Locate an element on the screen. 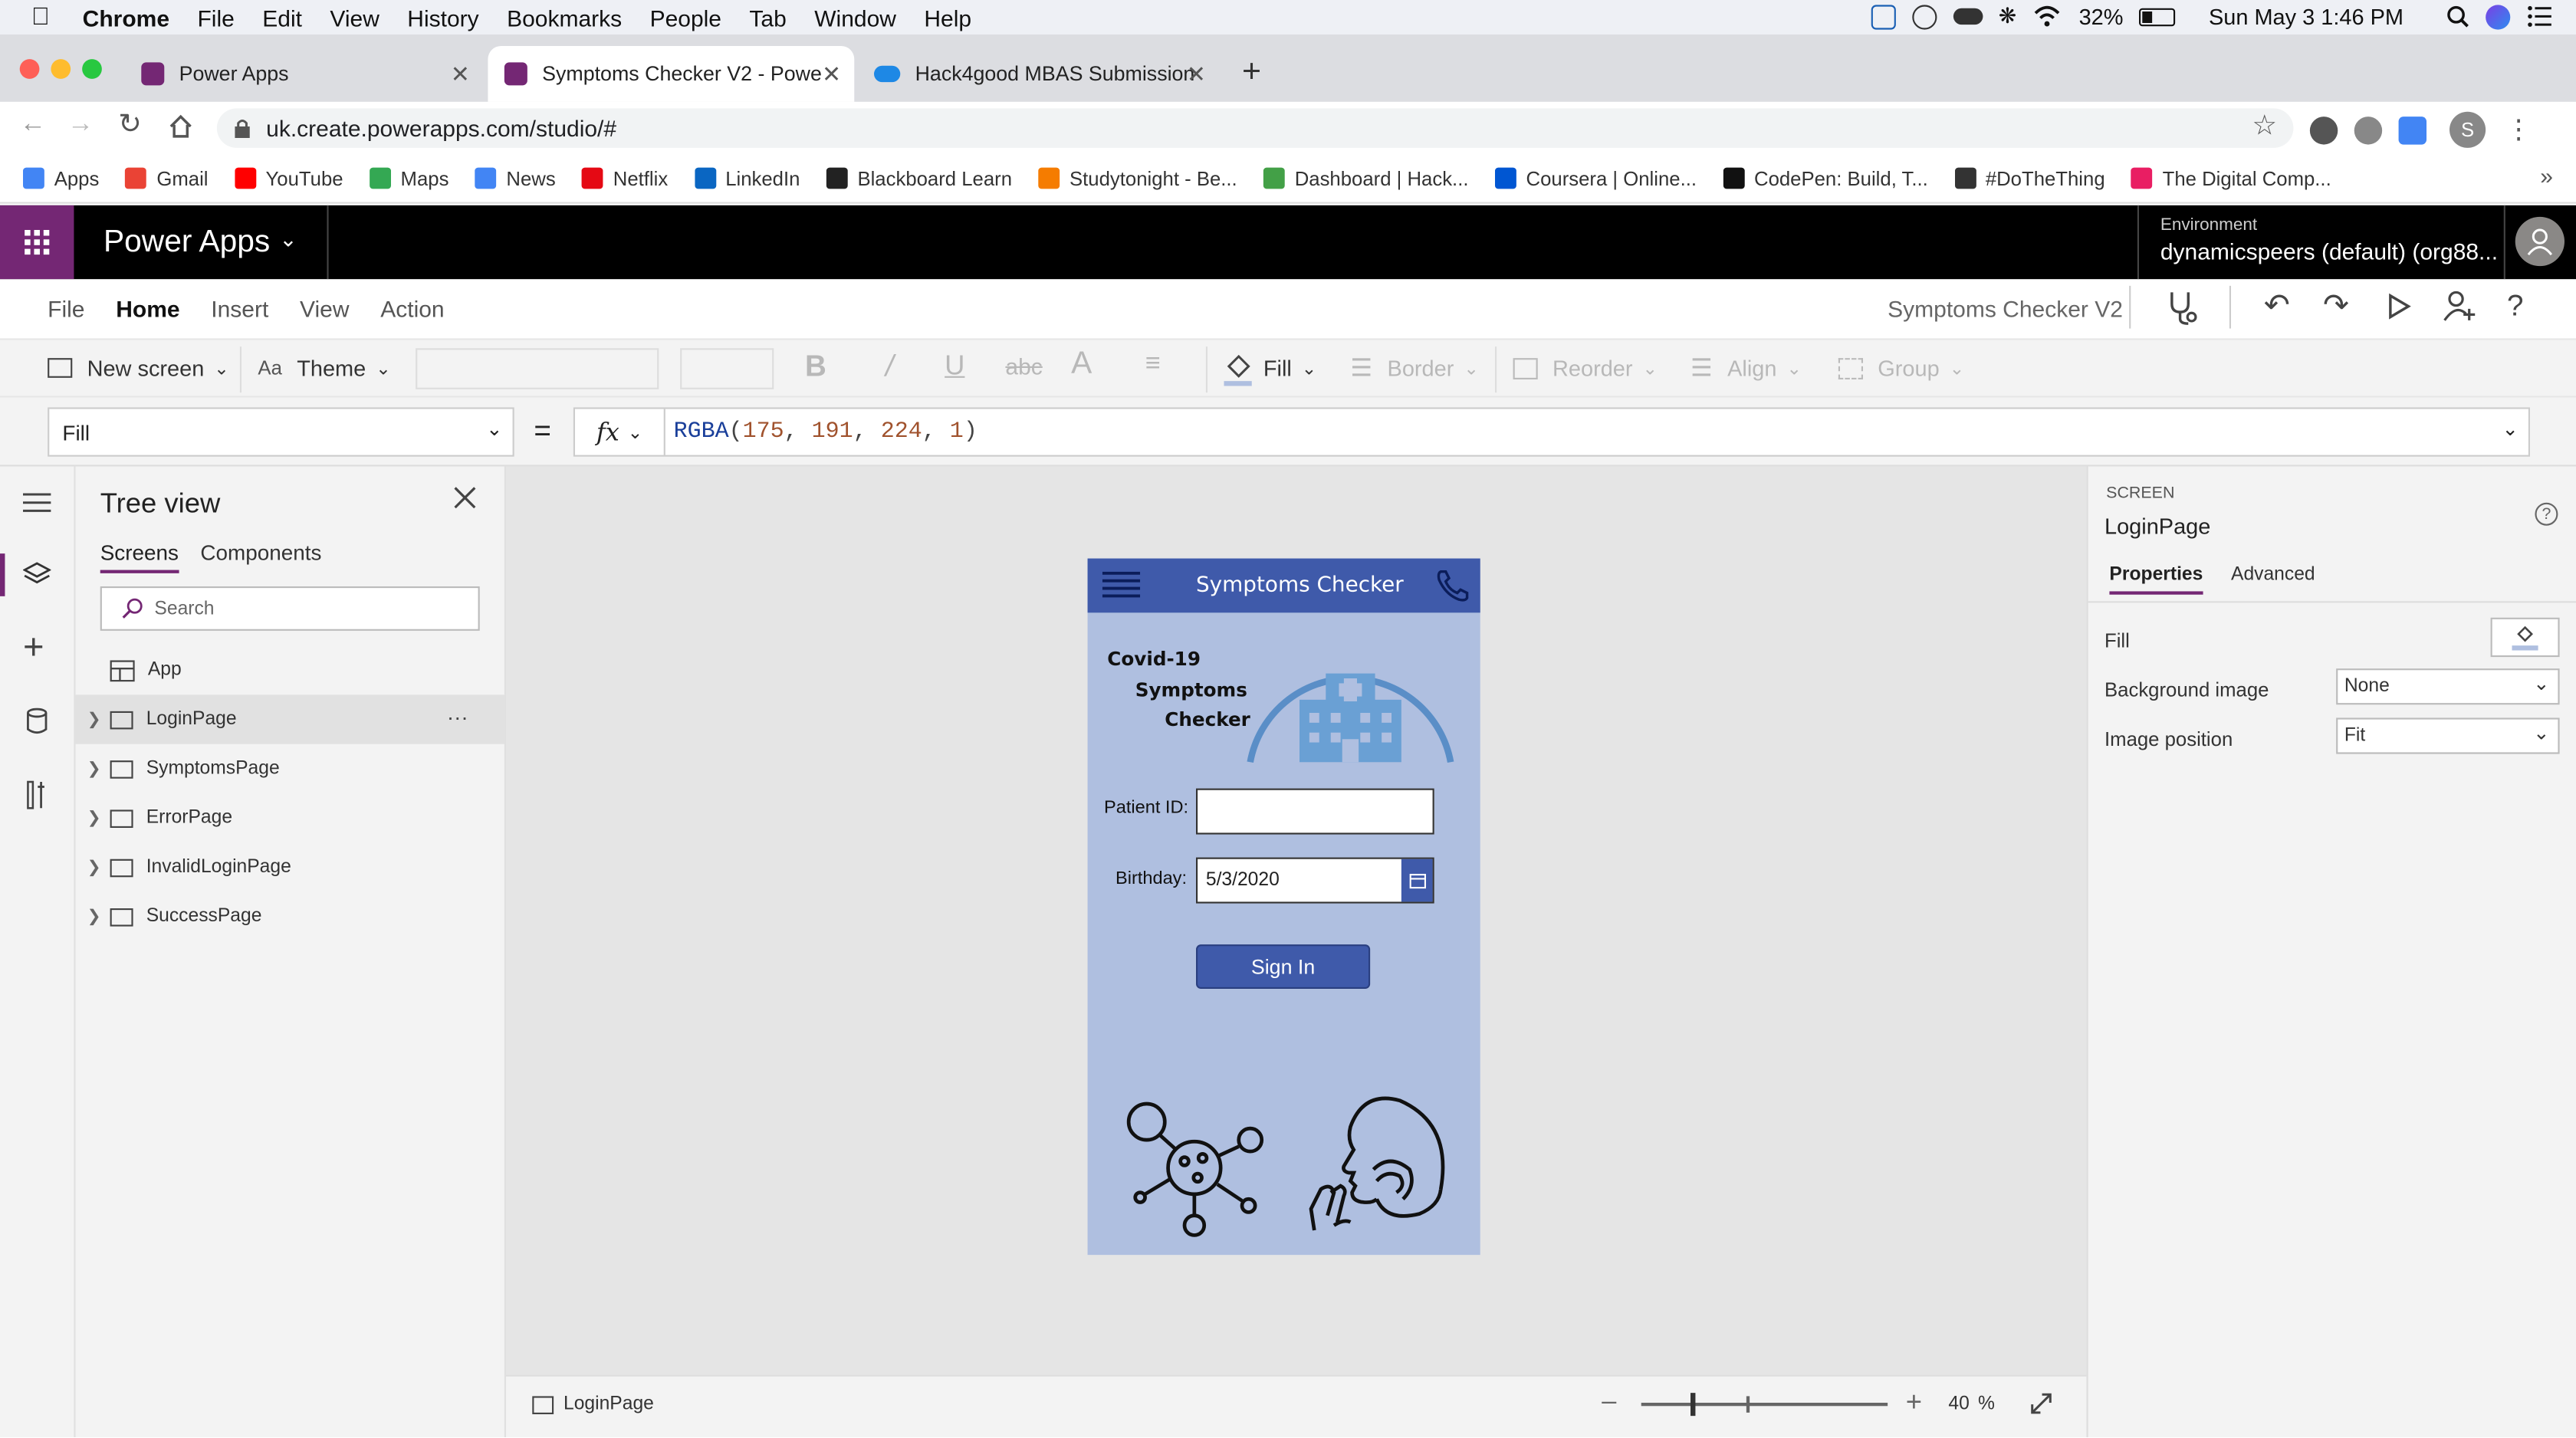 Image resolution: width=2576 pixels, height=1438 pixels. zoom-slider is located at coordinates (1765, 1405).